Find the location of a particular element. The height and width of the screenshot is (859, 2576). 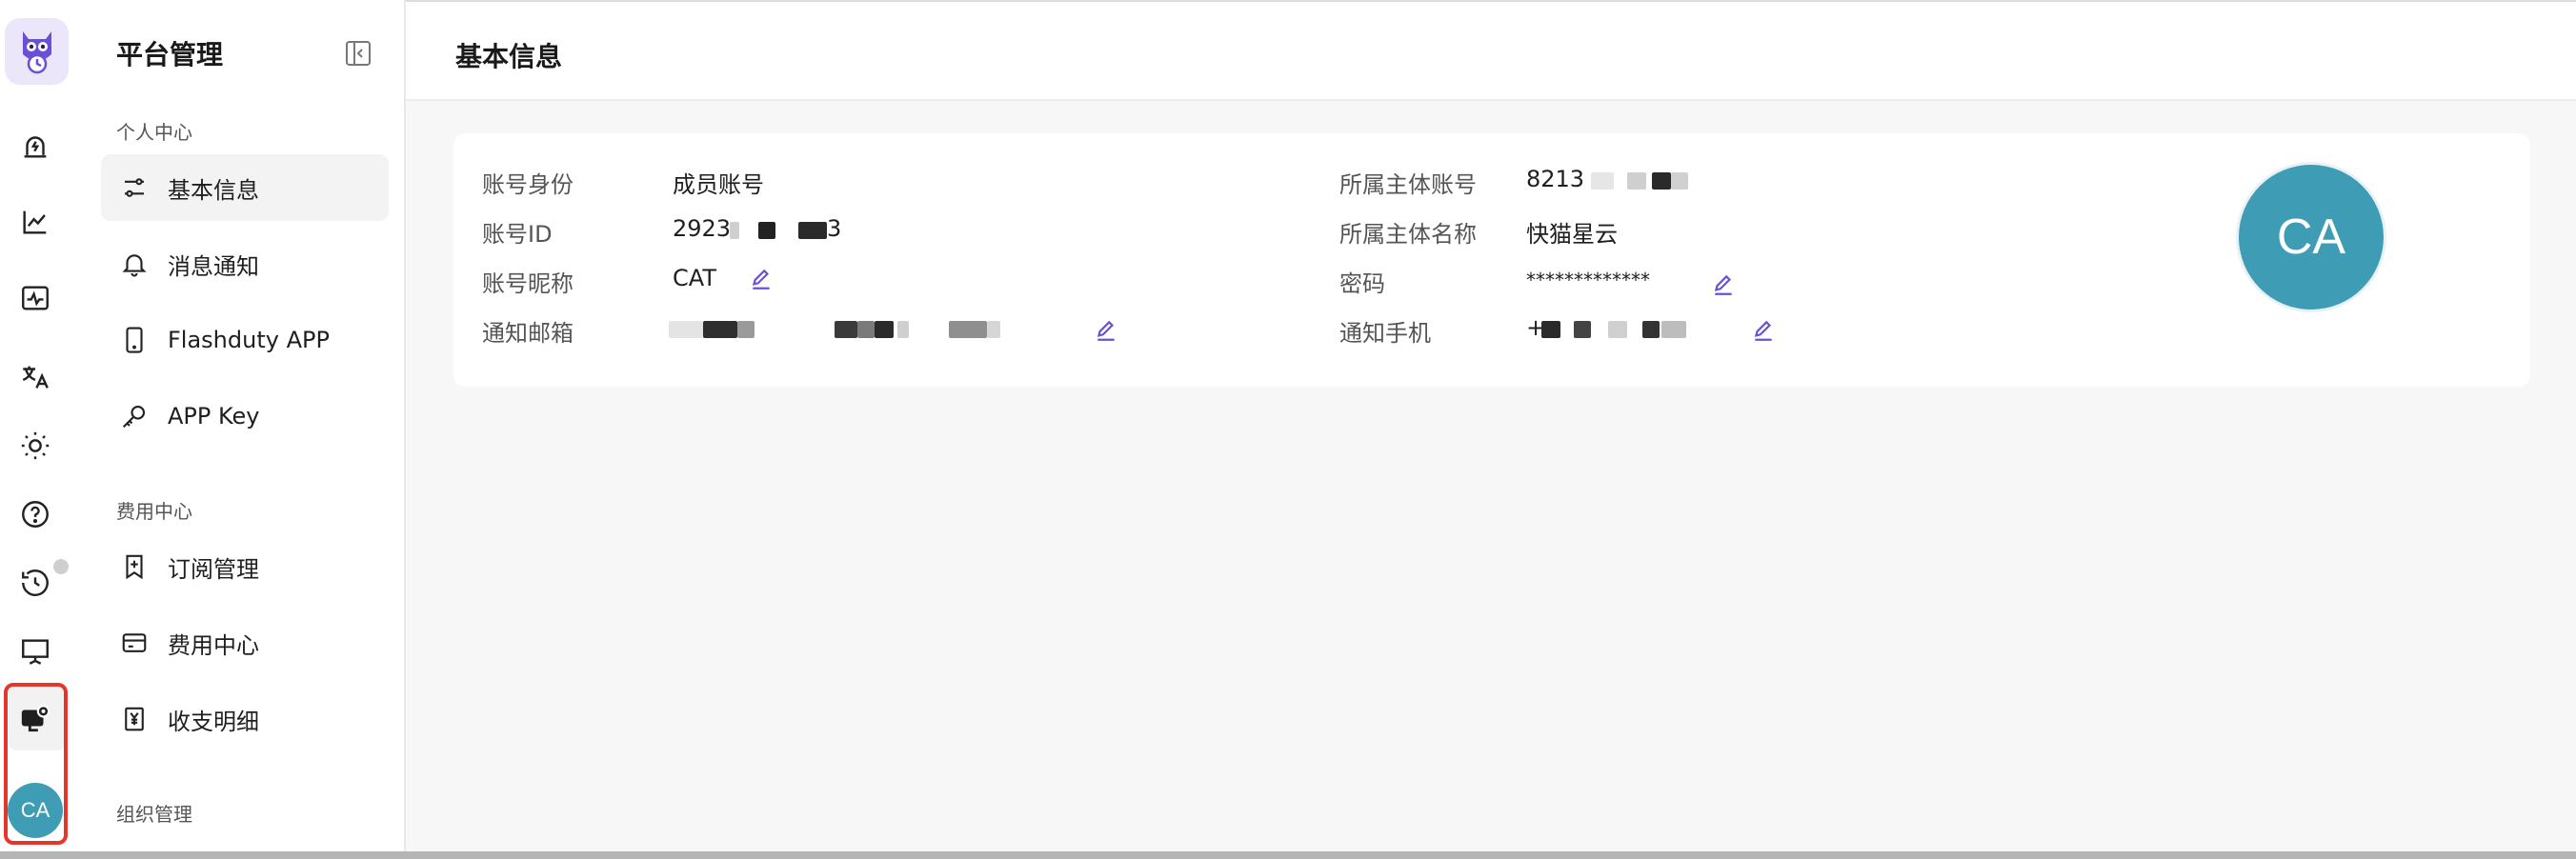

yuan-receipt-icon is located at coordinates (134, 719).